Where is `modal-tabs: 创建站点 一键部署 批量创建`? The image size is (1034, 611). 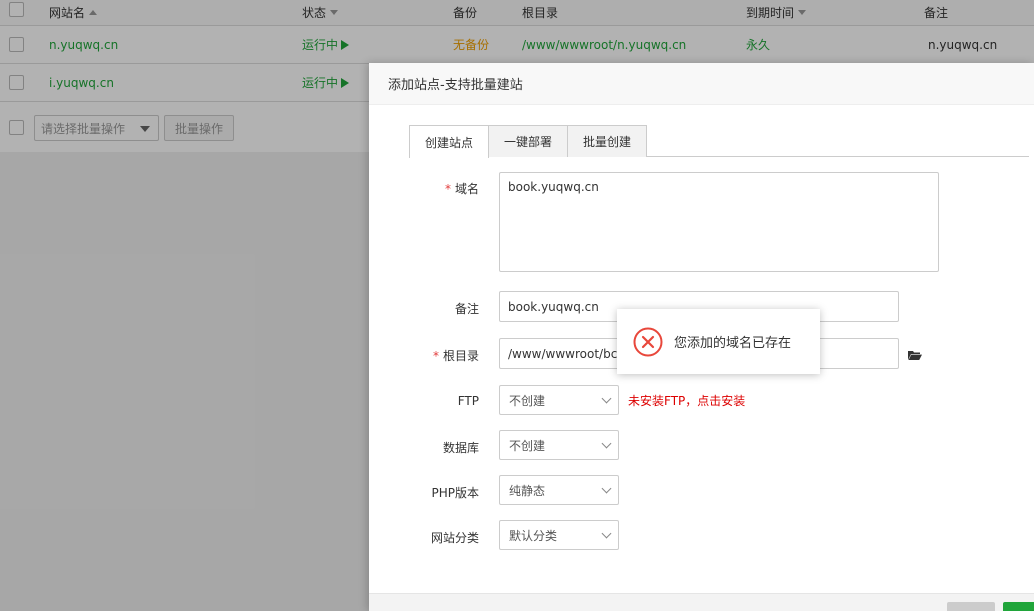
modal-tabs: 创建站点 一键部署 批量创建 is located at coordinates (719, 141).